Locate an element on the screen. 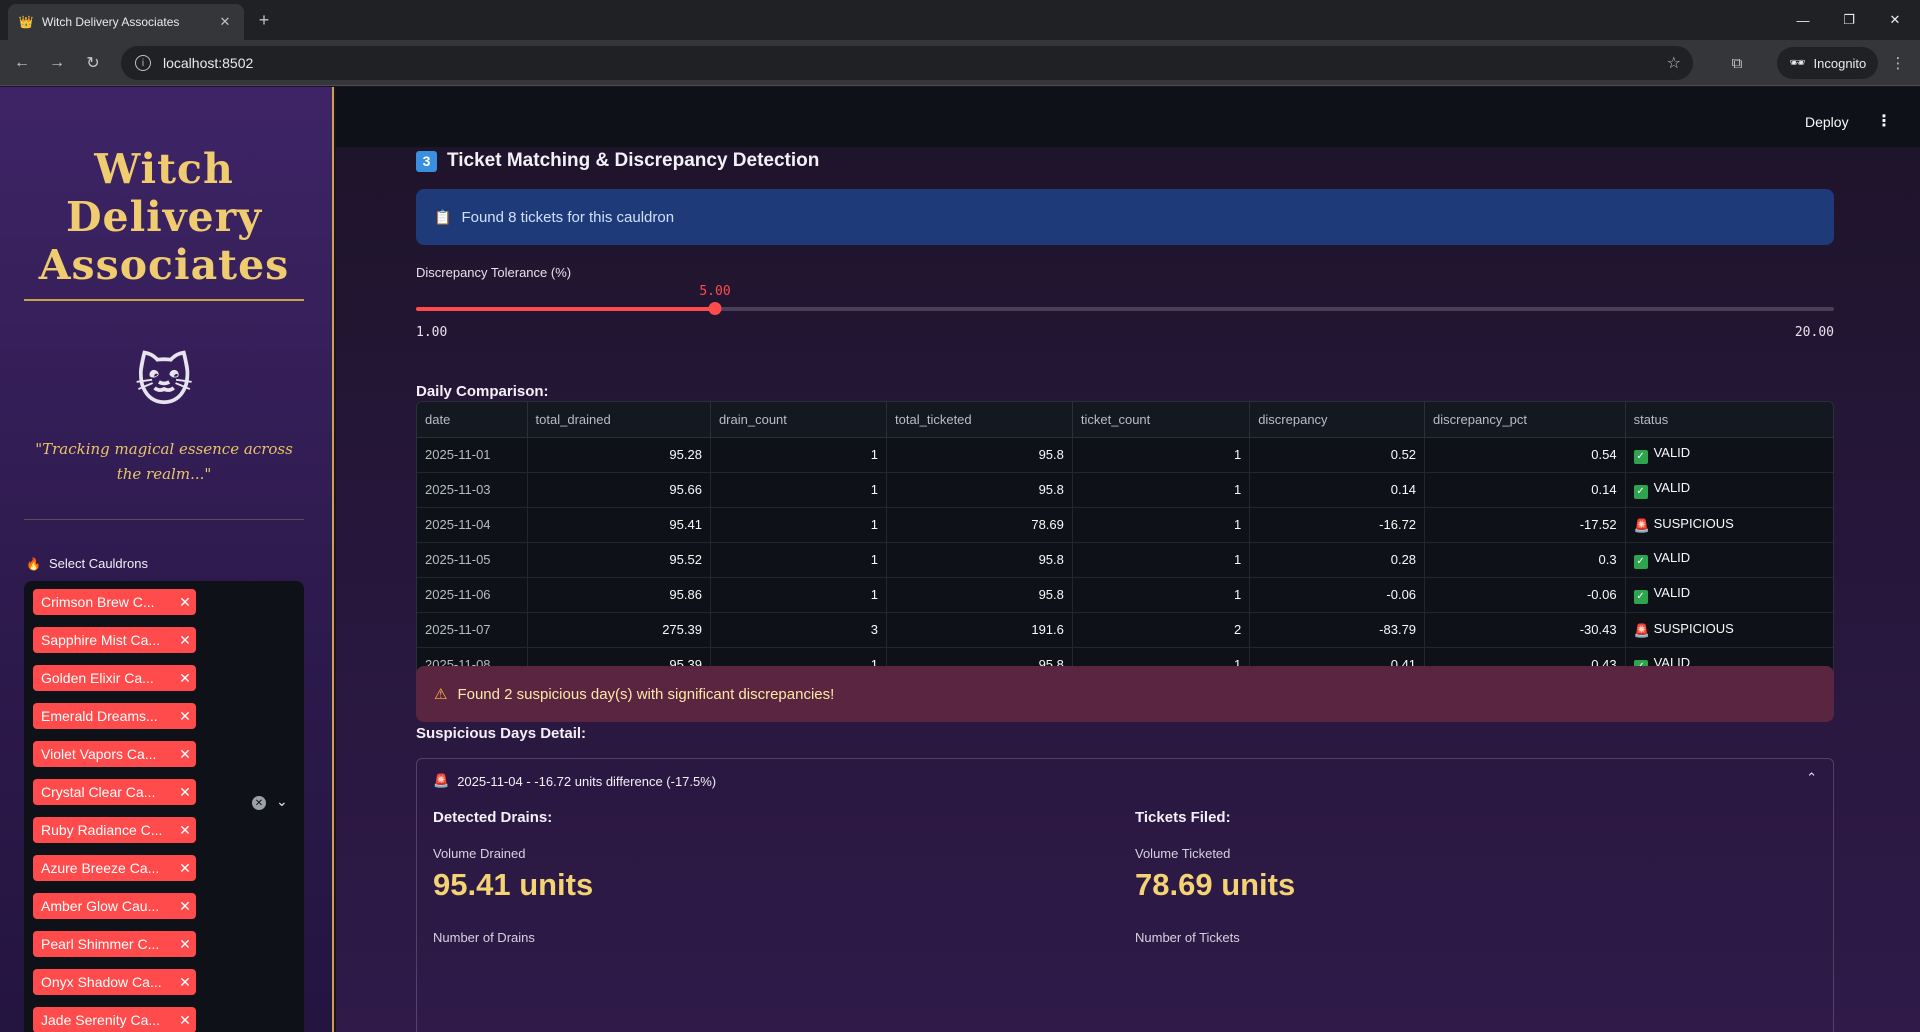 This screenshot has height=1032, width=1920. table-row: 2025-11-05 95.52 1 95.8 1 0.28 0.3 ✓ VALID is located at coordinates (1125, 560).